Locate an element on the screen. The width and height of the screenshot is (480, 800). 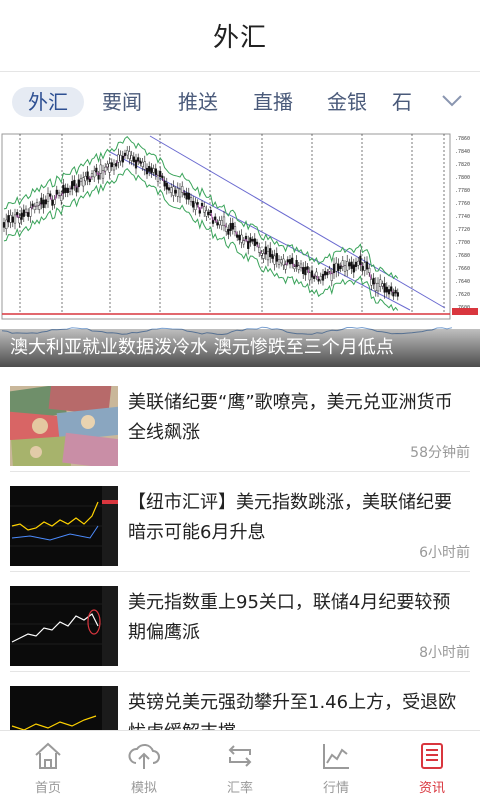
news-item: 美元指数重上95关口，联储4月纪要较预期偏鹰派 8小时前 is located at coordinates (240, 622).